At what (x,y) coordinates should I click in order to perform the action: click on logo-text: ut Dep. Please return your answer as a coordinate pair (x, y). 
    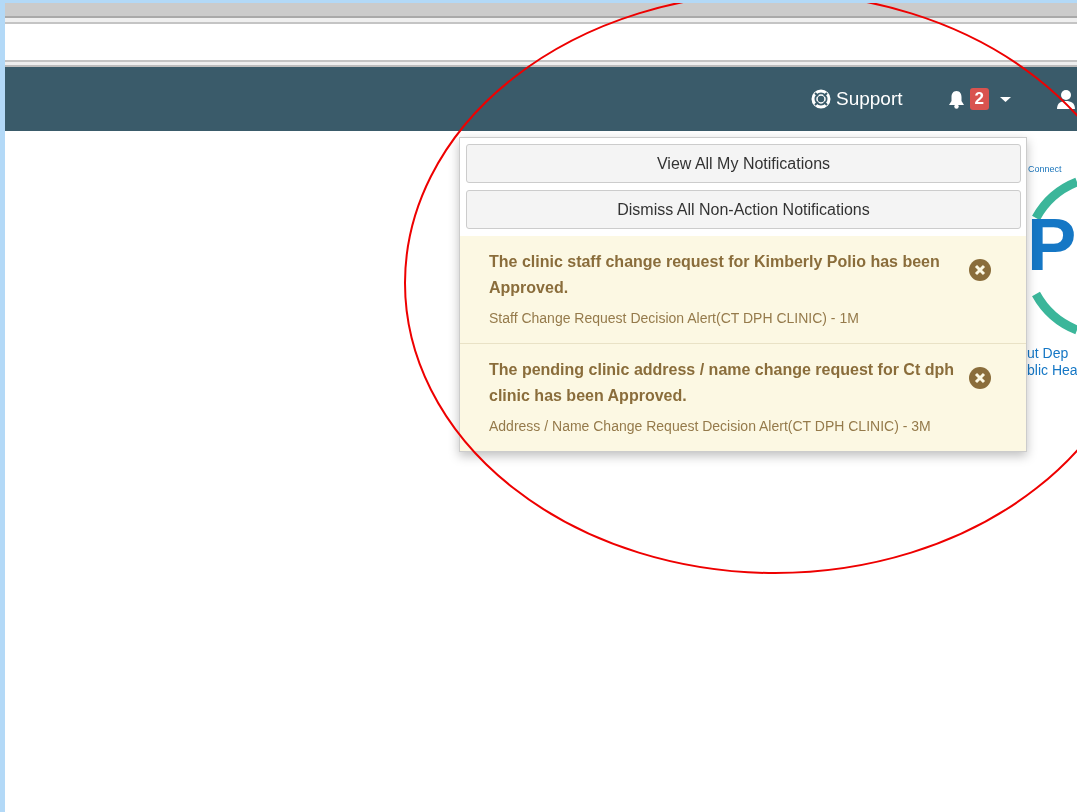
    Looking at the image, I should click on (1048, 353).